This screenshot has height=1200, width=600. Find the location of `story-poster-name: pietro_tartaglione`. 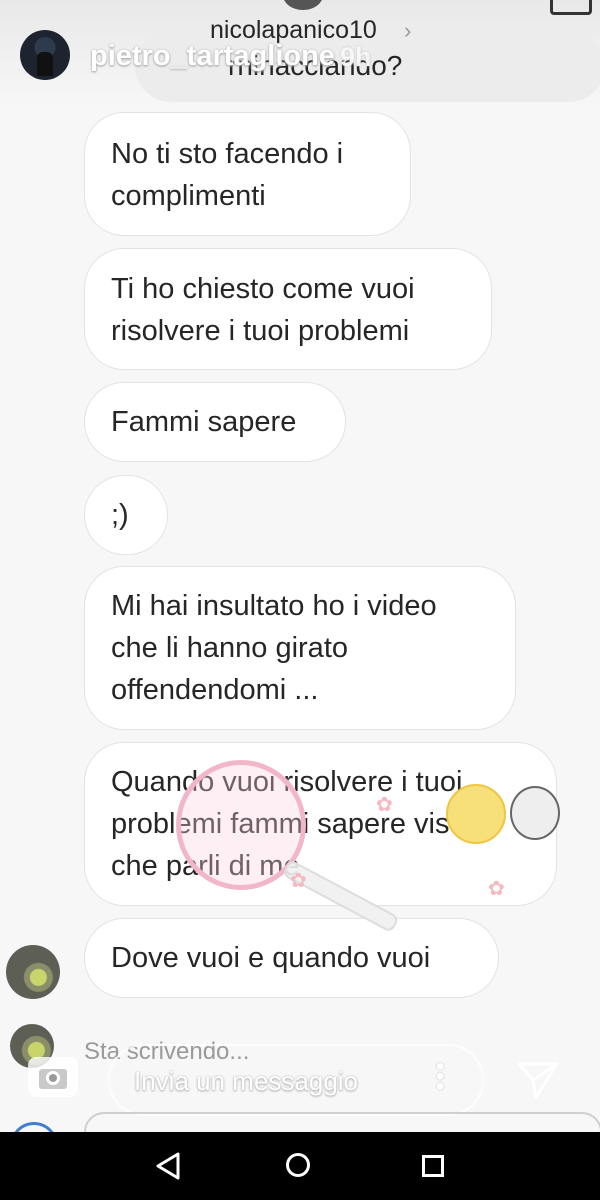

story-poster-name: pietro_tartaglione is located at coordinates (212, 56).